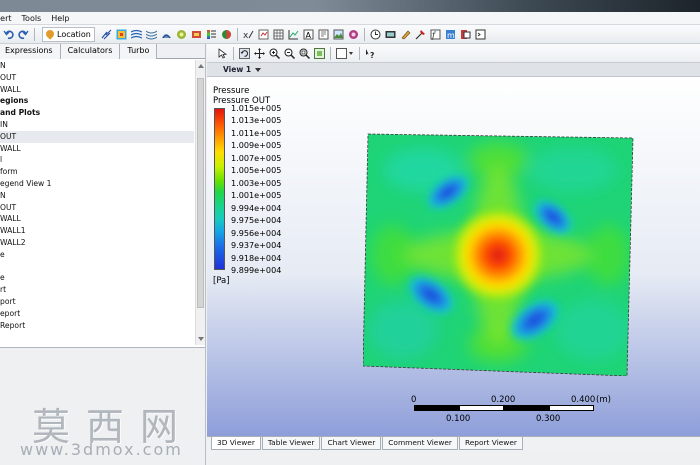 This screenshot has width=700, height=465. Describe the element at coordinates (338, 34) in the screenshot. I see `image-icon` at that location.